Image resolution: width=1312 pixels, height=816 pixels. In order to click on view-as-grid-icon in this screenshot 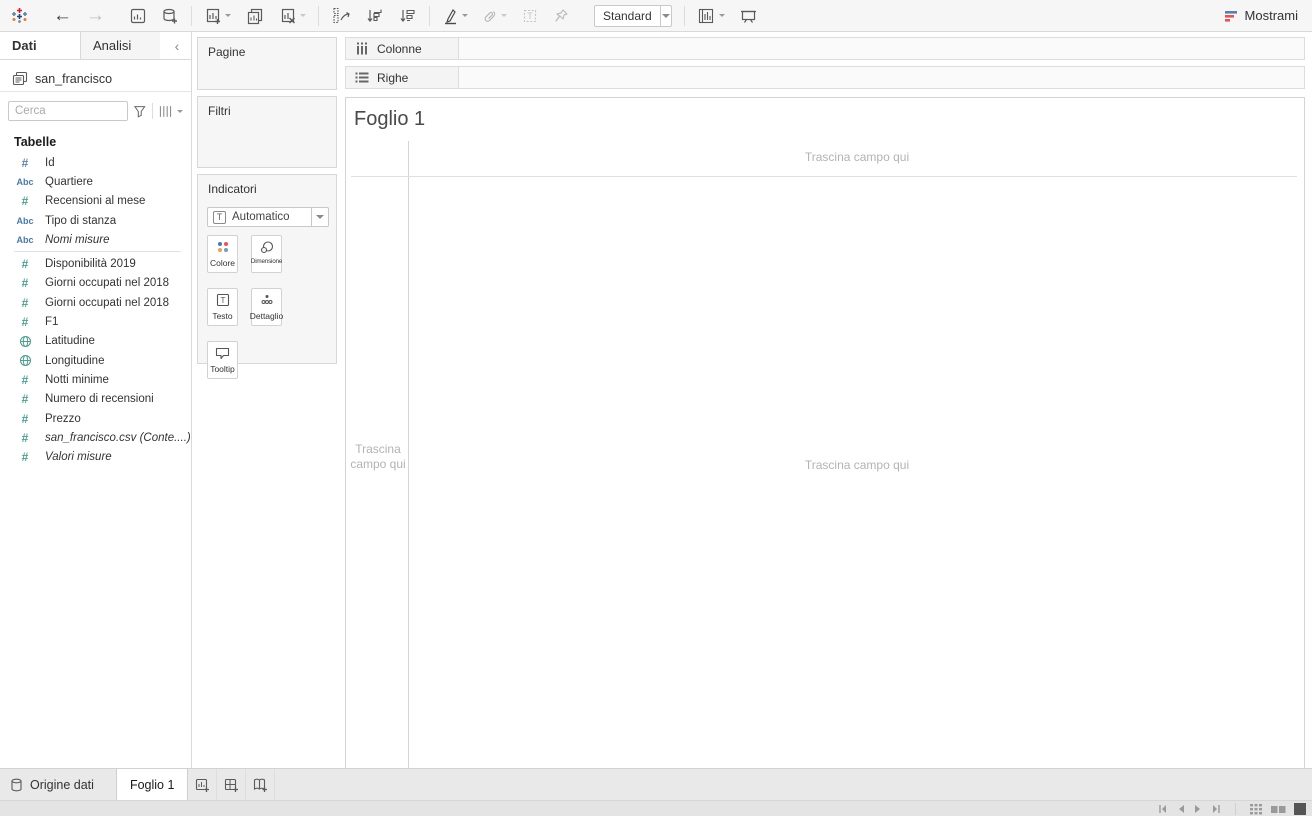, I will do `click(165, 111)`.